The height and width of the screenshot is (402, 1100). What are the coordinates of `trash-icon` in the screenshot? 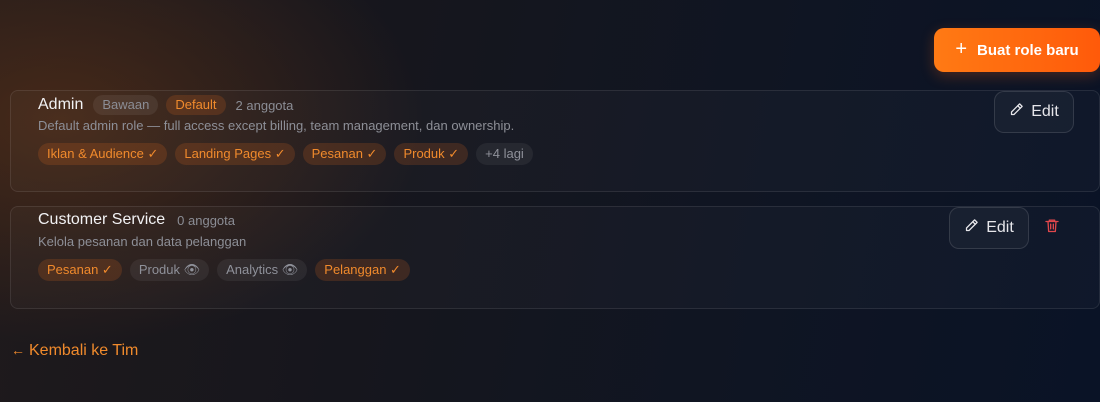 It's located at (1052, 228).